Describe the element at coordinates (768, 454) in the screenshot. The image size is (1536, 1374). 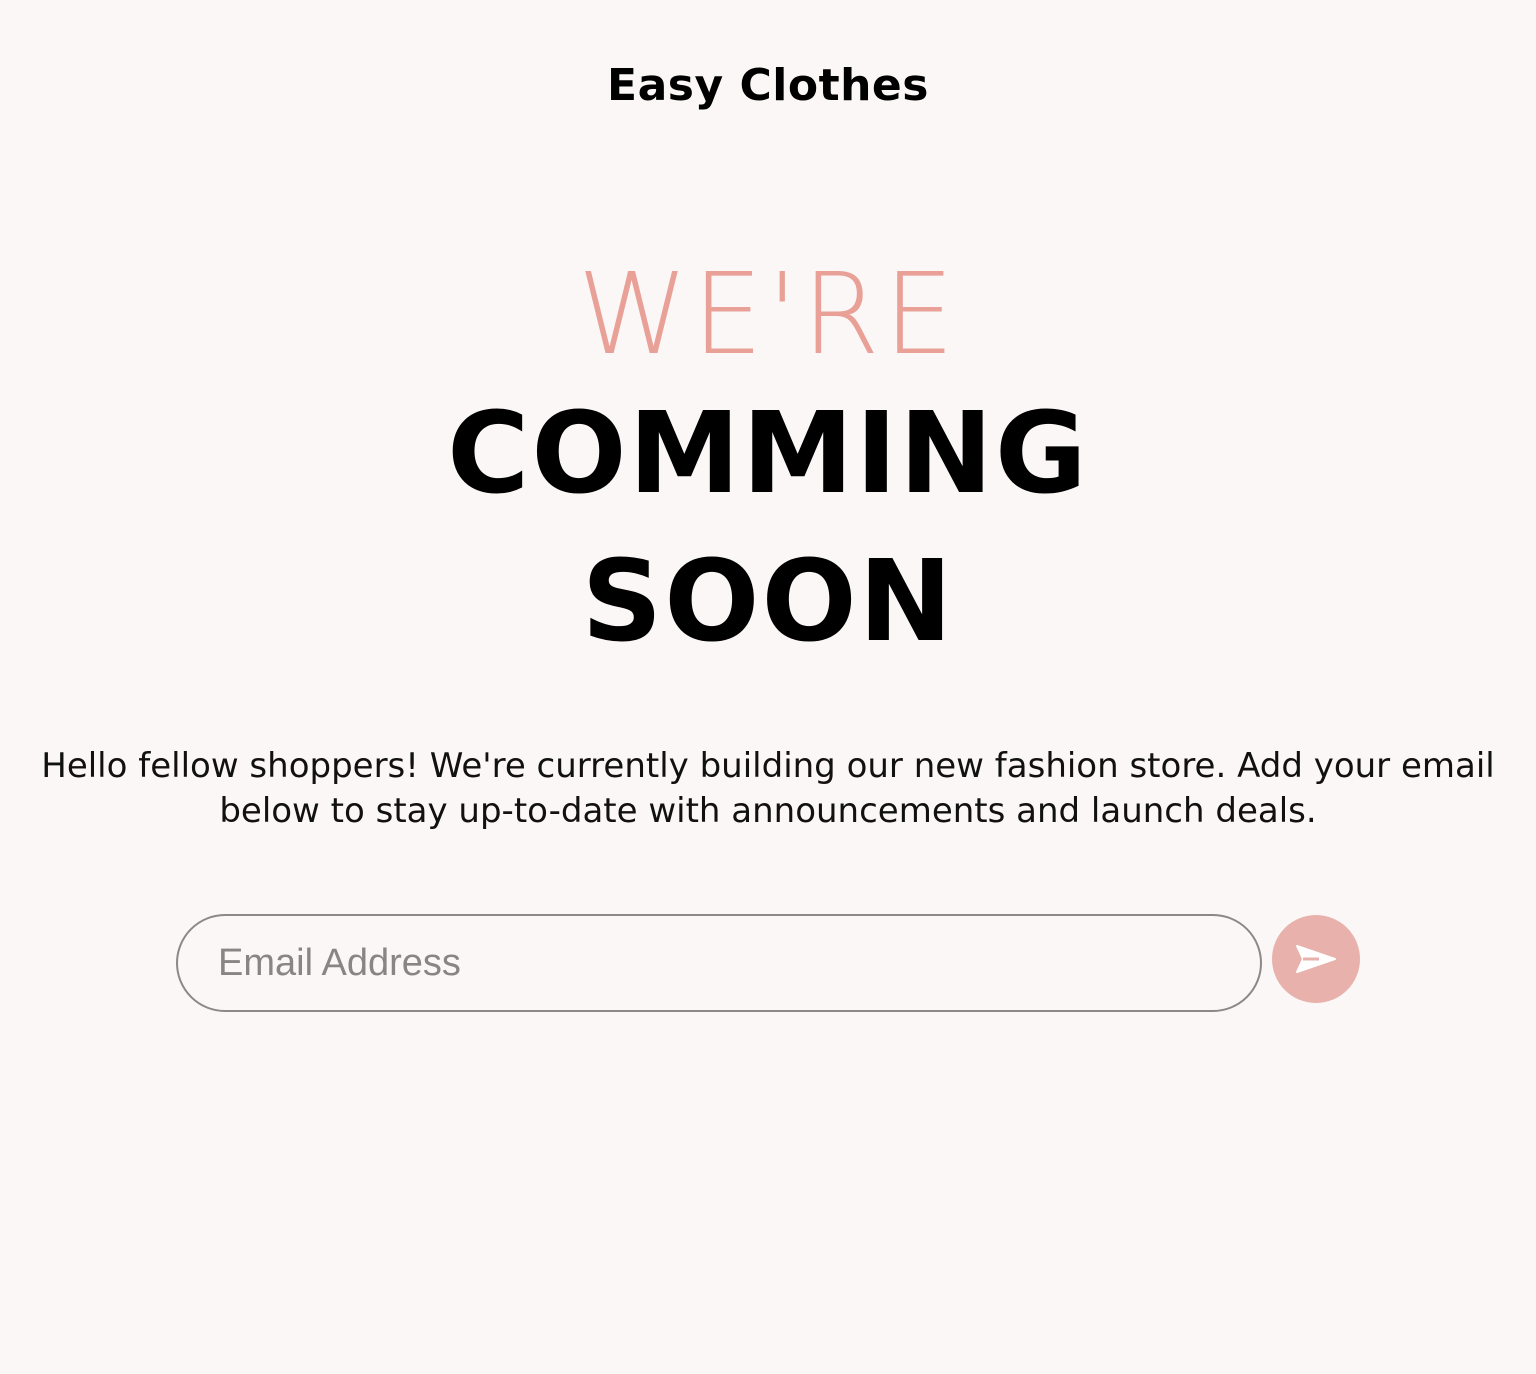
I see `hero-line-comming: COMMING` at that location.